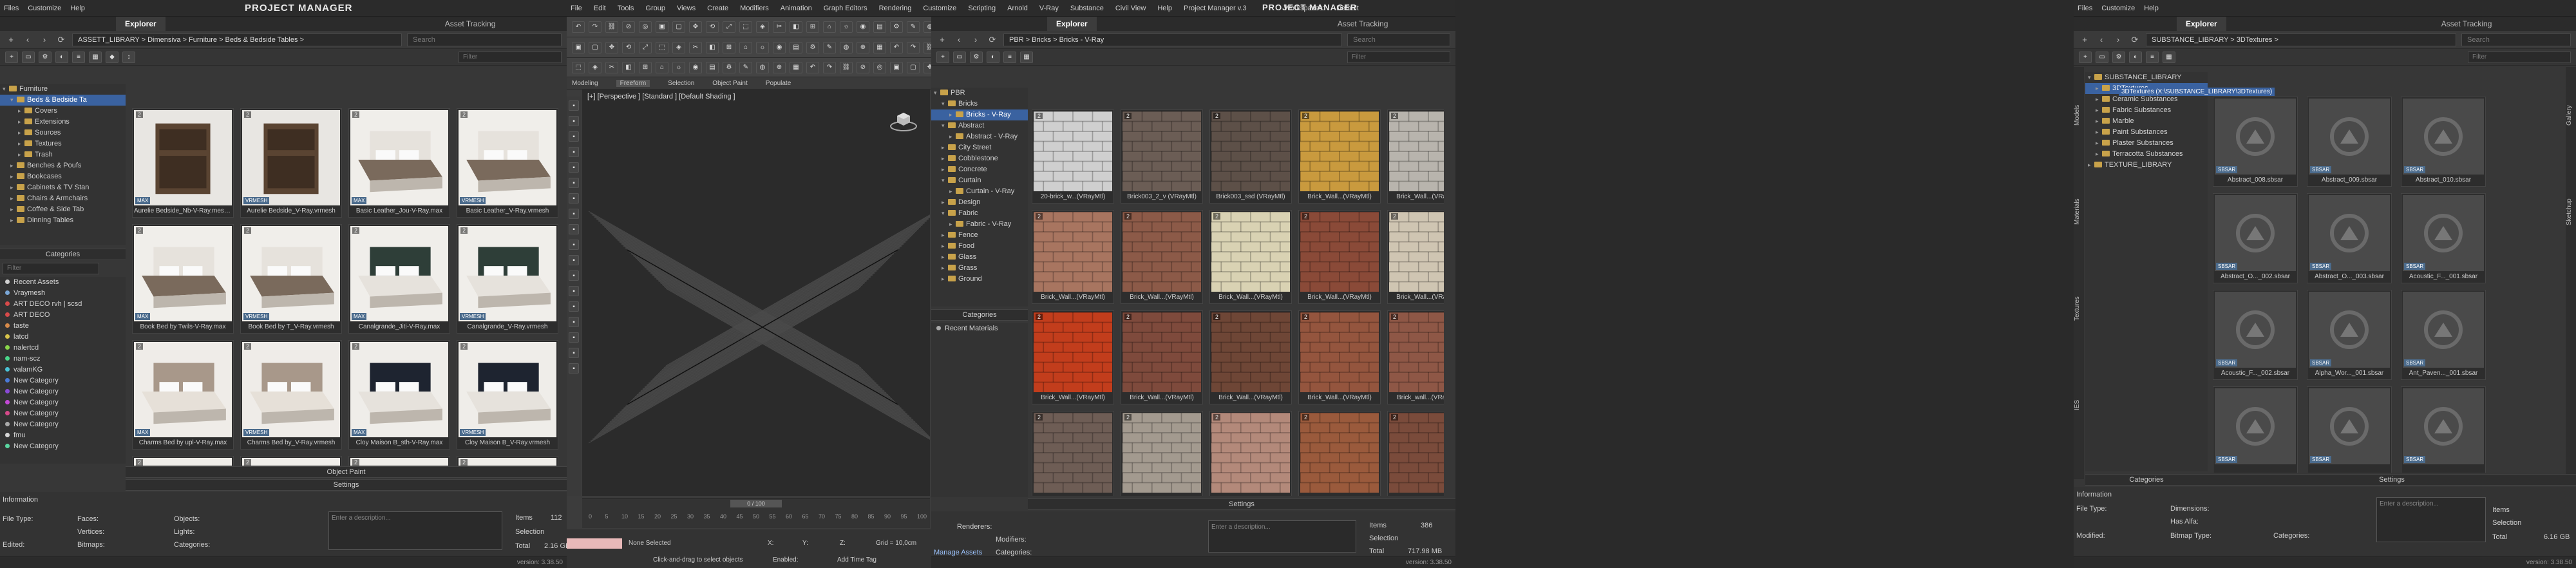 The height and width of the screenshot is (568, 2576). Describe the element at coordinates (729, 83) in the screenshot. I see `ribbon-tab: Object Paint` at that location.